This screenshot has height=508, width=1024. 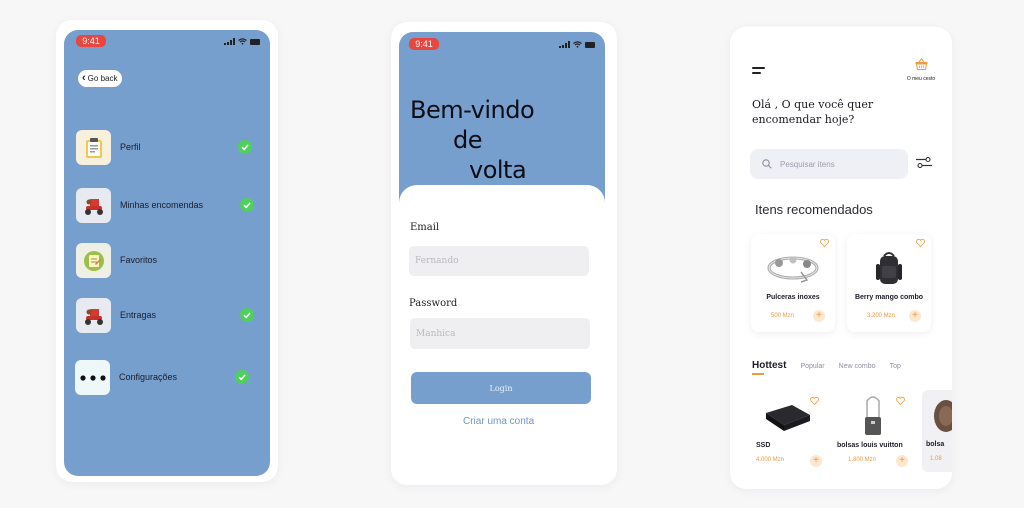 What do you see at coordinates (895, 366) in the screenshot?
I see `tab-top: Top` at bounding box center [895, 366].